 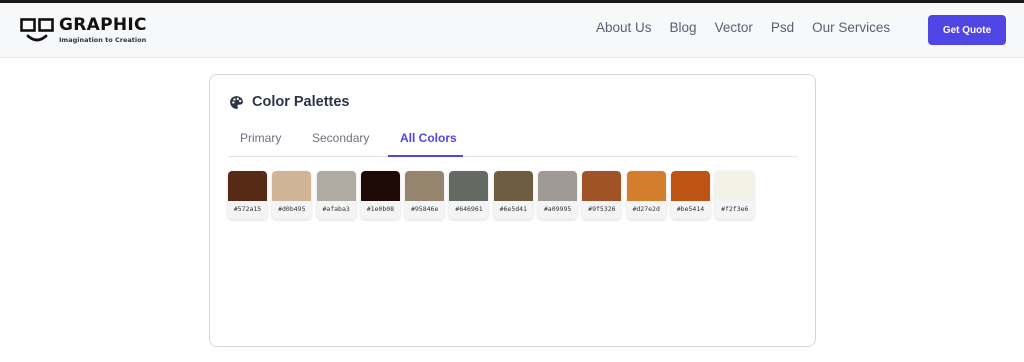 I want to click on swatch-hex-label: #d27e2d, so click(x=646, y=209).